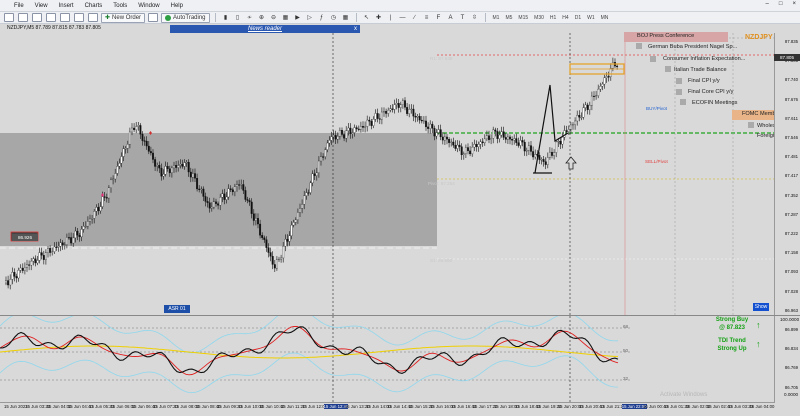  What do you see at coordinates (177, 309) in the screenshot?
I see `asr-button: ASR 01` at bounding box center [177, 309].